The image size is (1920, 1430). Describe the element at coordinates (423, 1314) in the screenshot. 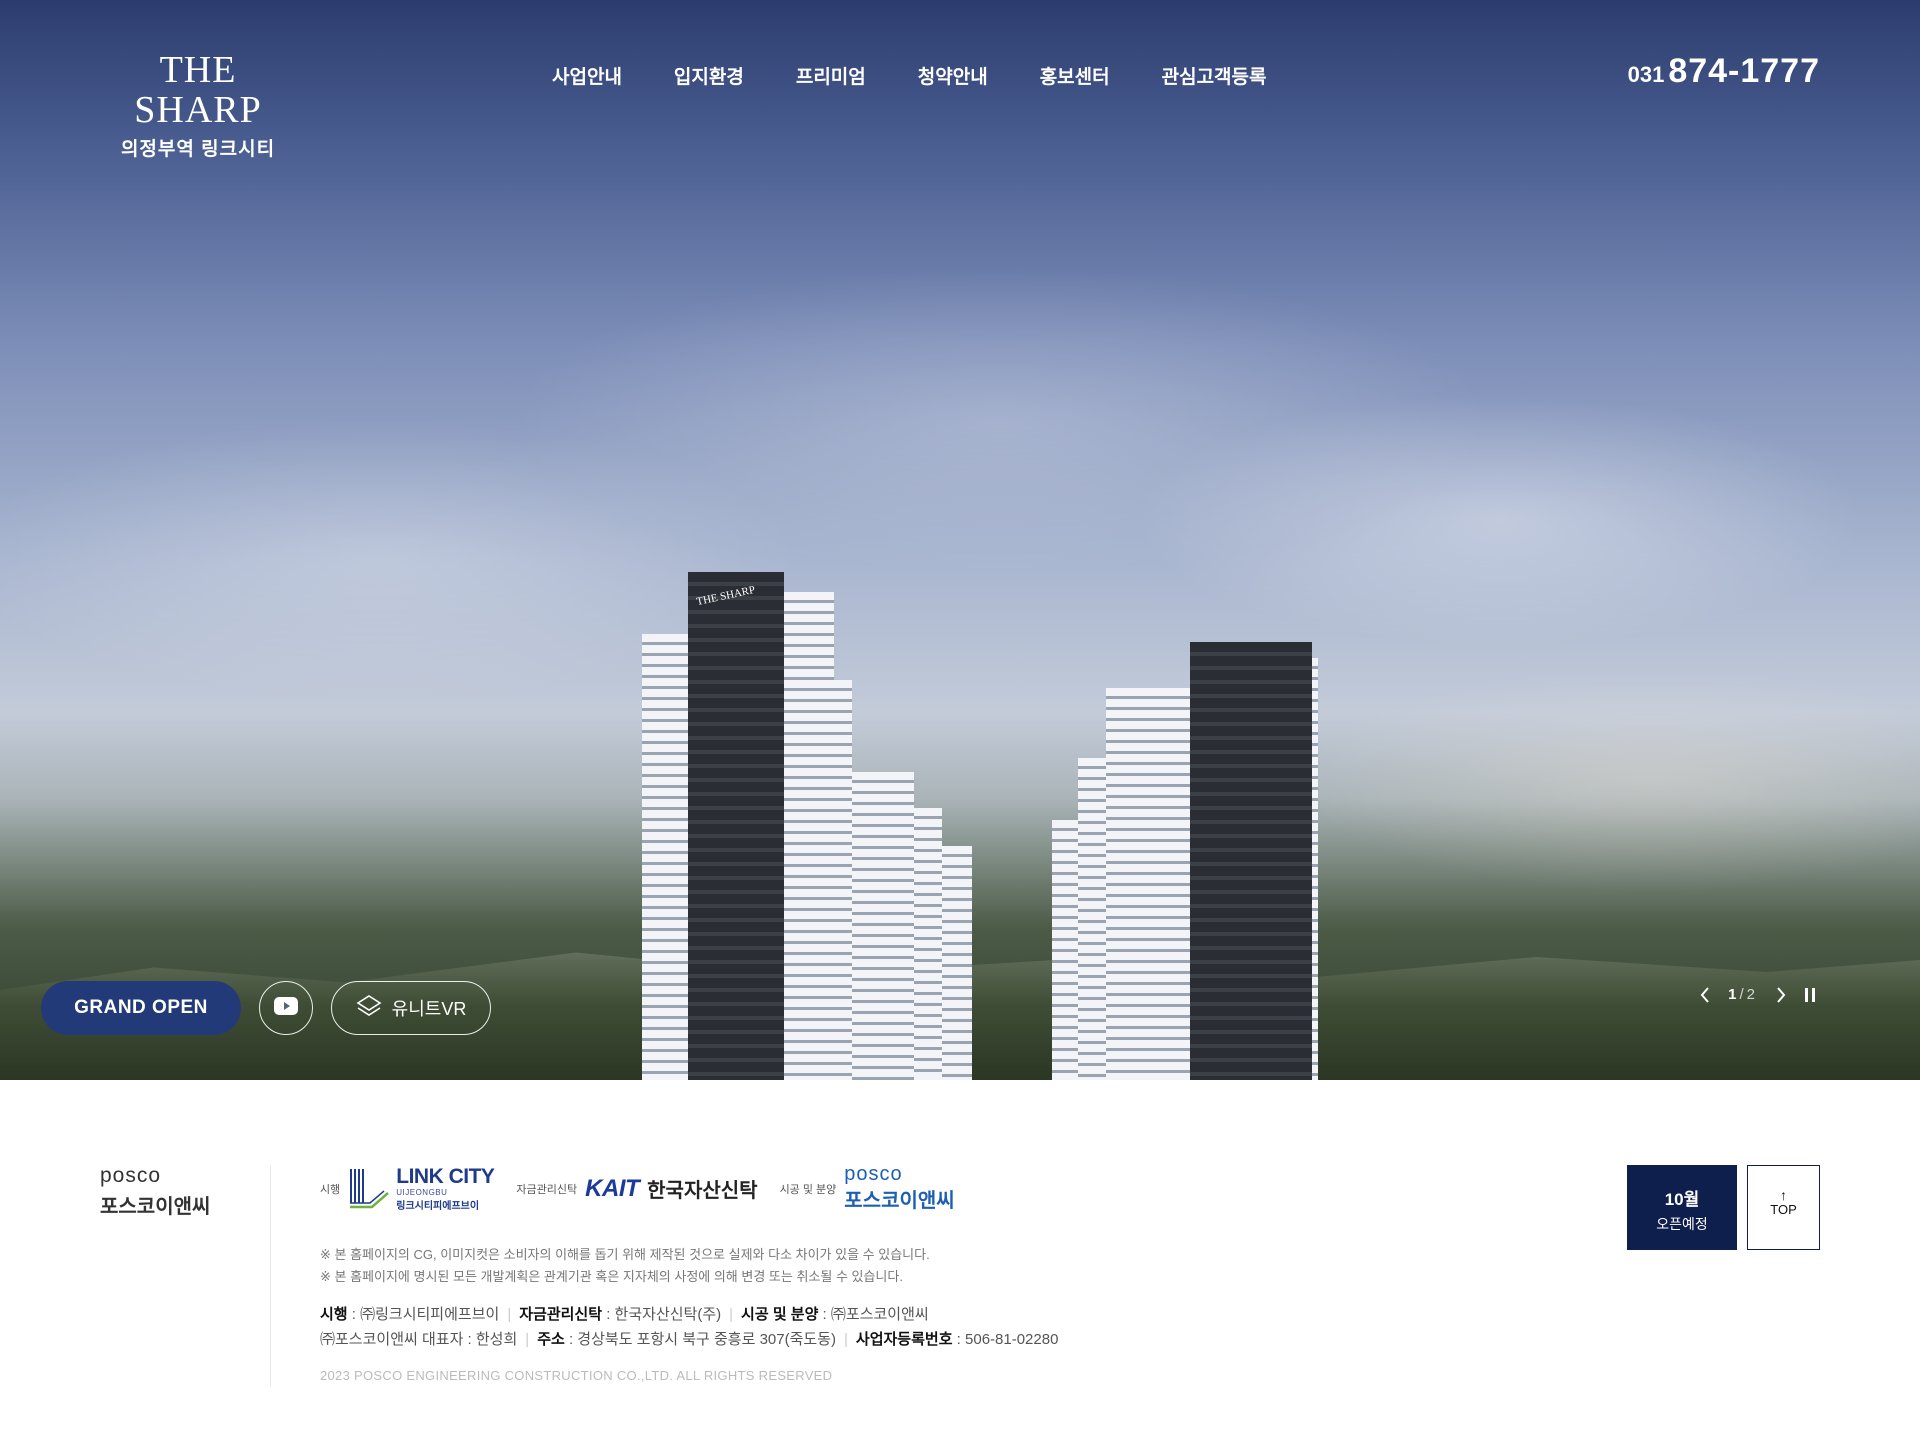

I see `info-value: : ㈜링크시티피에프브이` at that location.